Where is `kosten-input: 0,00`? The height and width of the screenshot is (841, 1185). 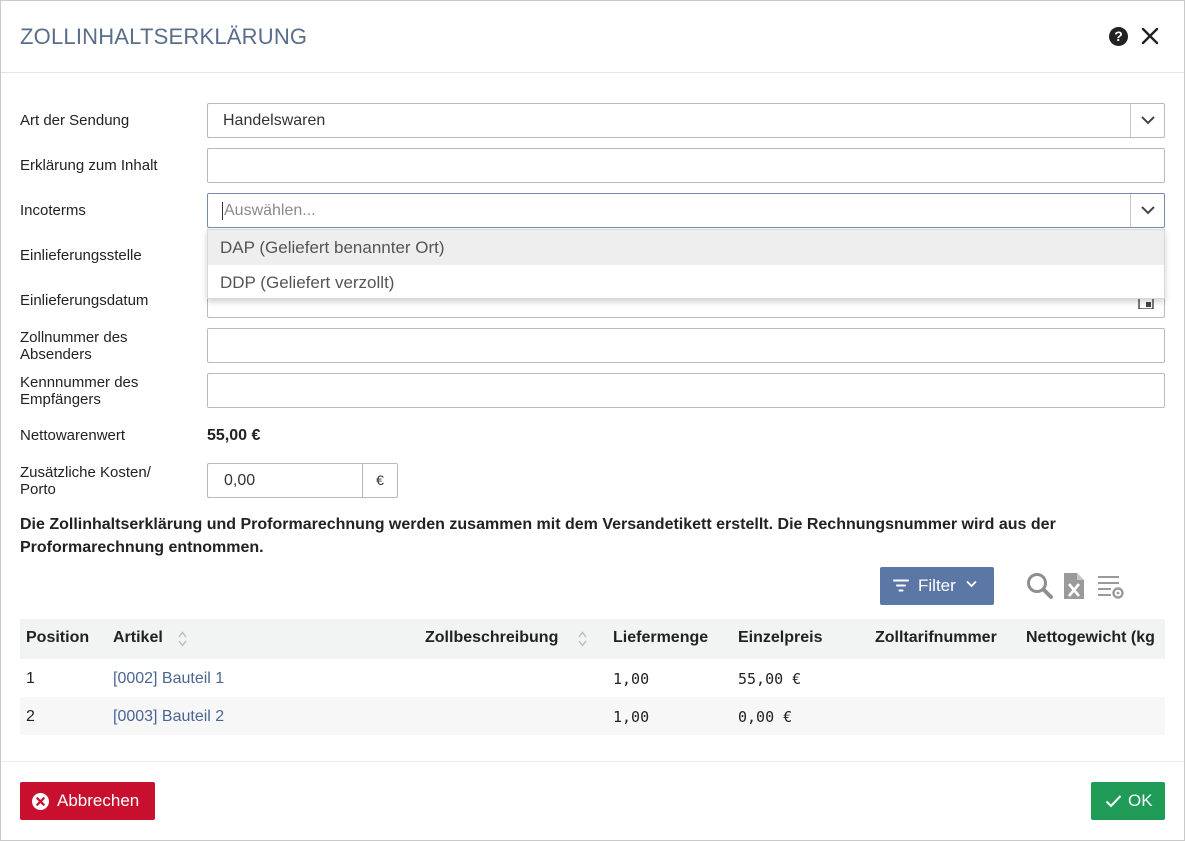 kosten-input: 0,00 is located at coordinates (285, 480).